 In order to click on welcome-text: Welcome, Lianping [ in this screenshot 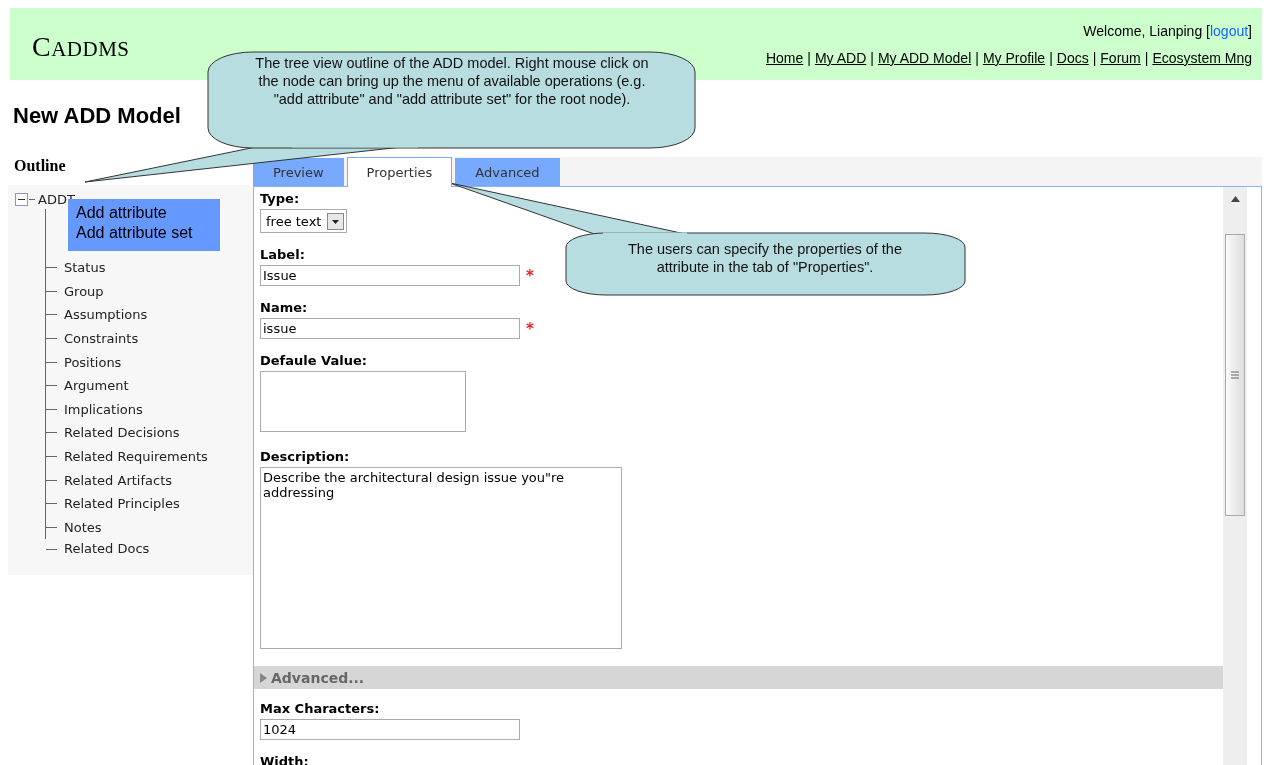, I will do `click(1146, 31)`.